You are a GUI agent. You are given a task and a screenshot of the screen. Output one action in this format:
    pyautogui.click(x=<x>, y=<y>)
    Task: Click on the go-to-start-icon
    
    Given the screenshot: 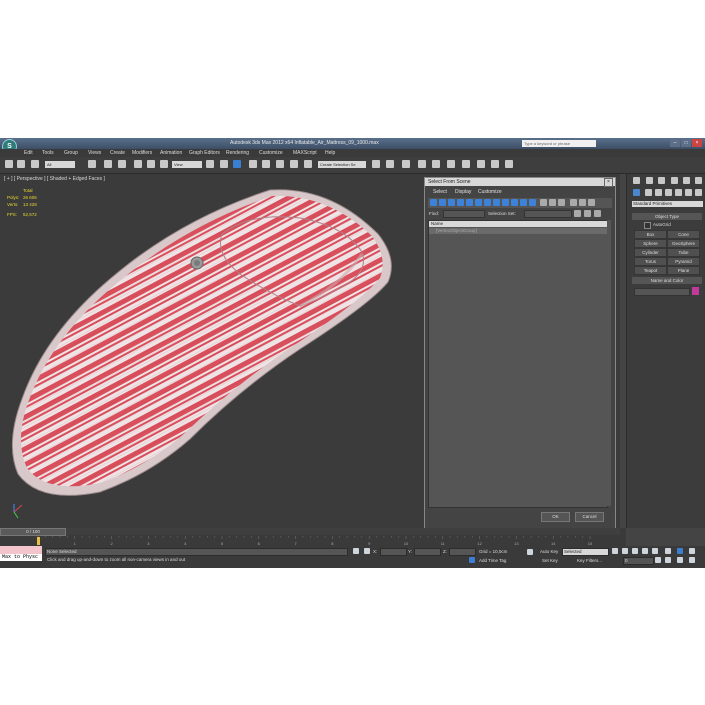 What is the action you would take?
    pyautogui.click(x=615, y=551)
    